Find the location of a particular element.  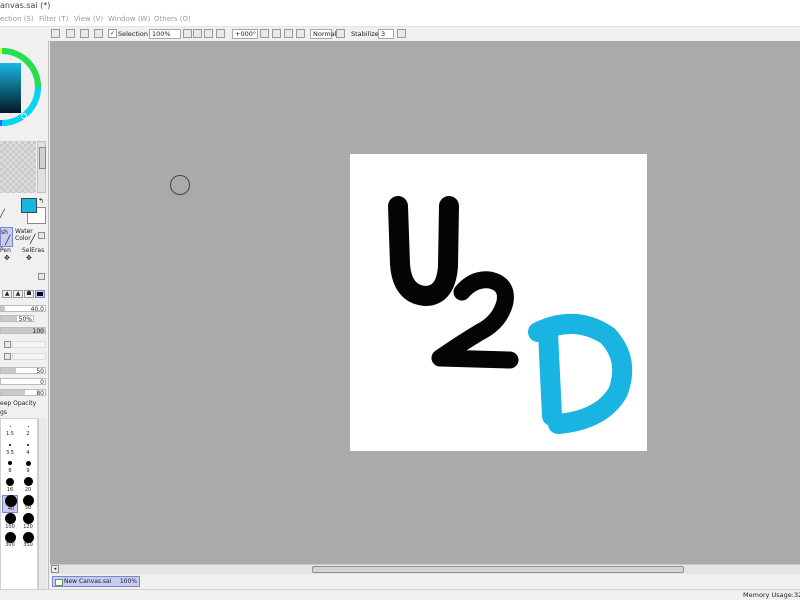

menu-selection: lection (S) is located at coordinates (17, 19).